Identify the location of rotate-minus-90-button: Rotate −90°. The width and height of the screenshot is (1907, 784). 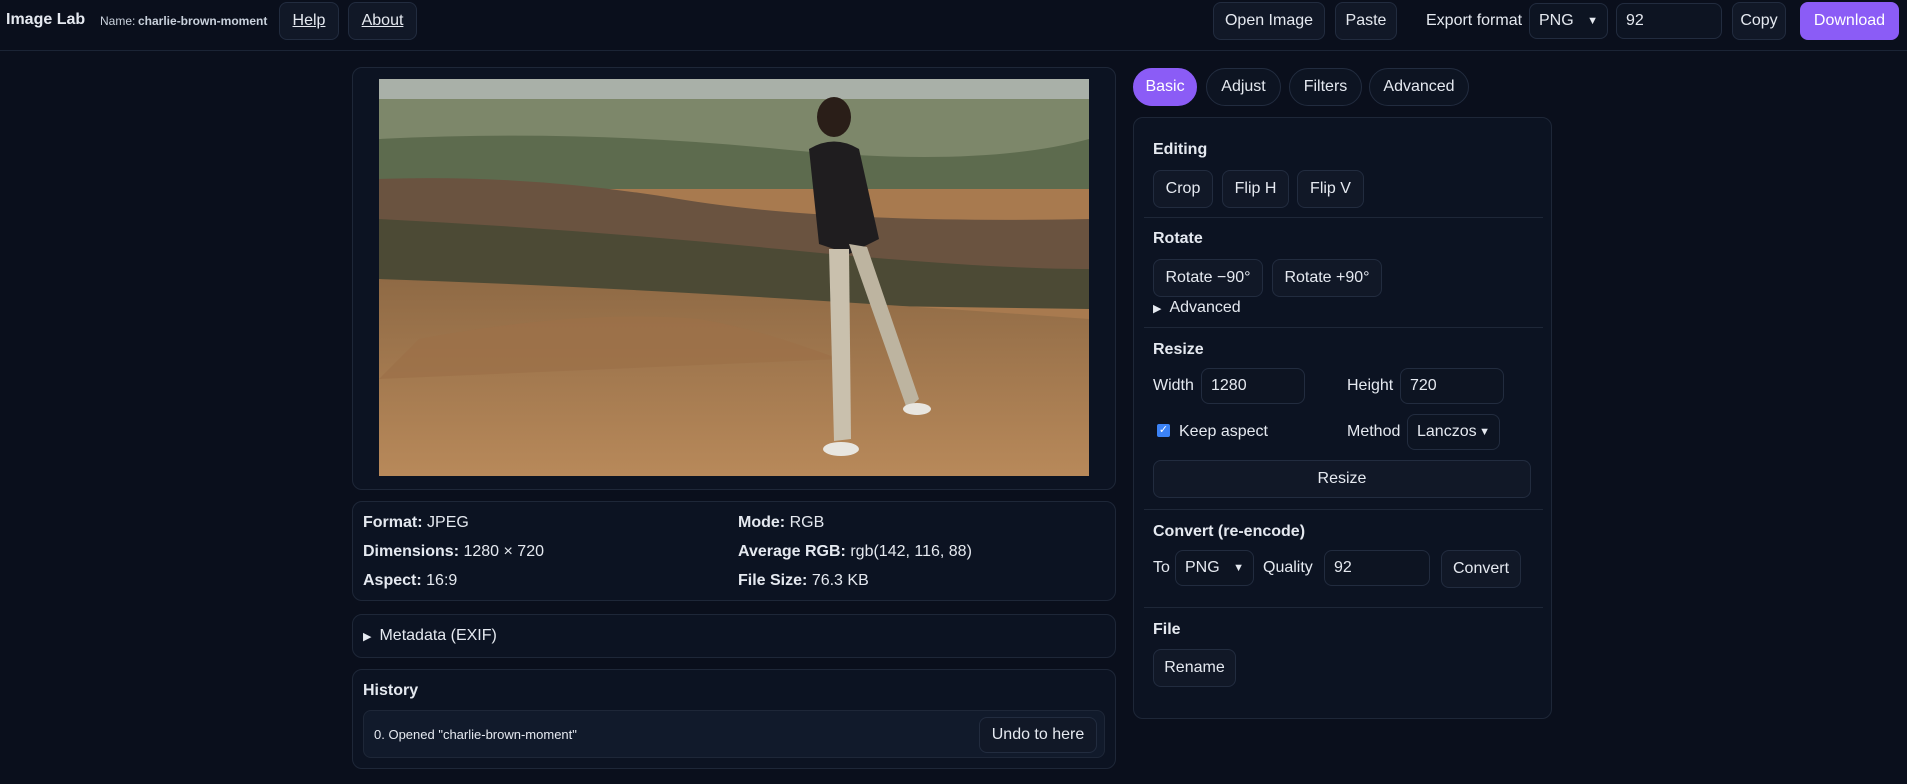
(1208, 278).